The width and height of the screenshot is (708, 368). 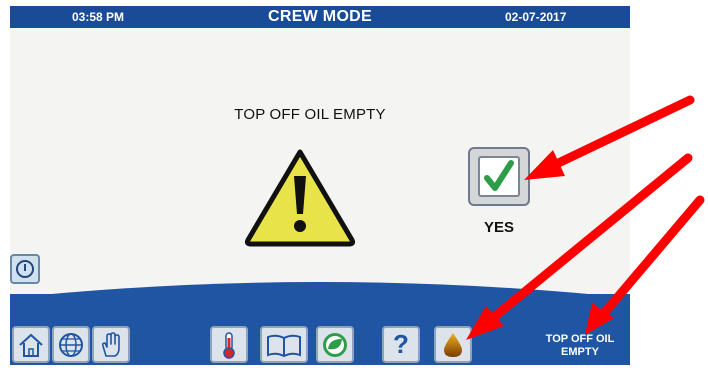 I want to click on help-icon: ?, so click(x=401, y=344).